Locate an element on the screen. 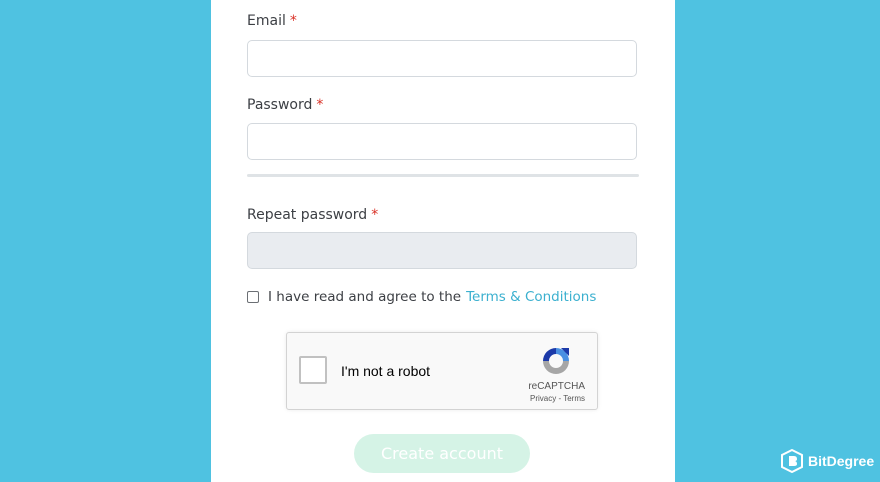 This screenshot has height=482, width=880. recaptcha-links: Privacy - Terms is located at coordinates (557, 398).